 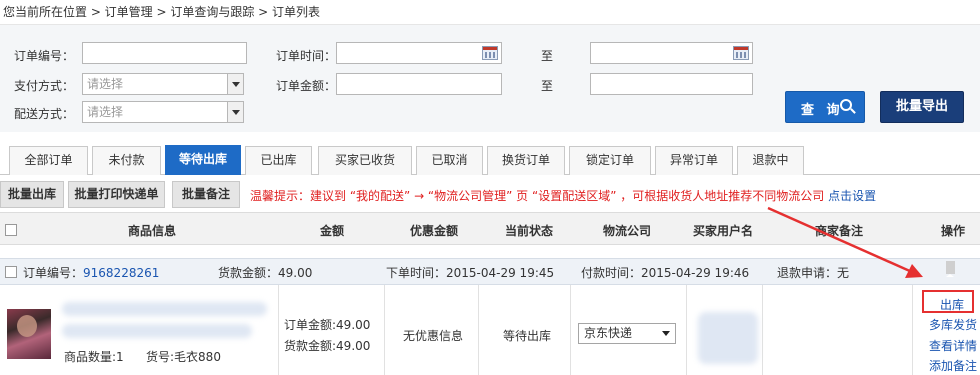 I want to click on order-status: 等待出库, so click(x=527, y=336).